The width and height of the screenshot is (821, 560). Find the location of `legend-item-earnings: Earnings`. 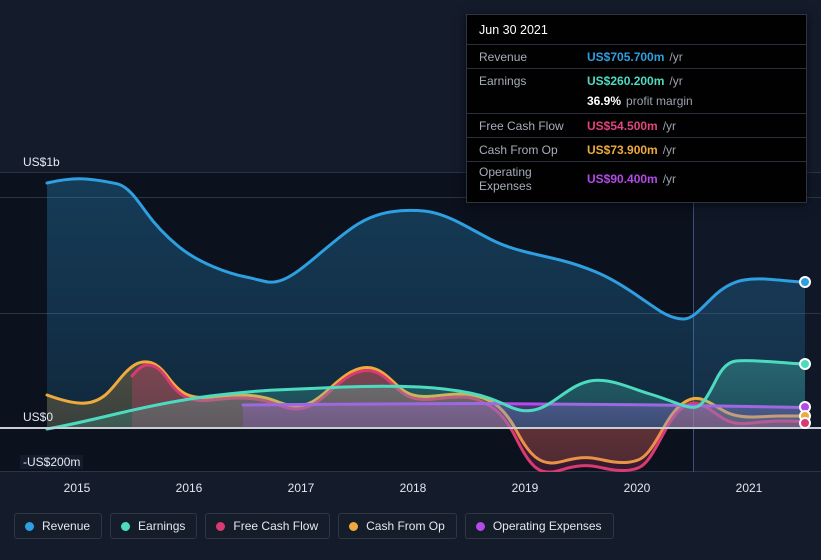

legend-item-earnings: Earnings is located at coordinates (154, 526).